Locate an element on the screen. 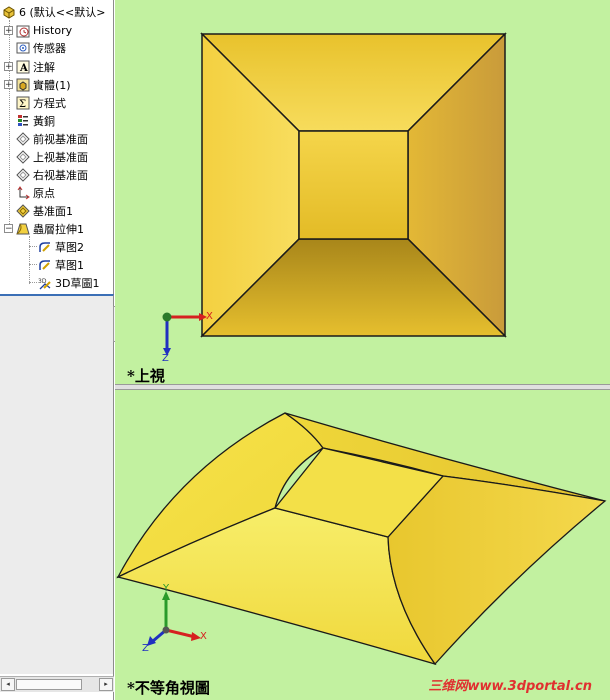 Image resolution: width=610 pixels, height=700 pixels. svg-text: Σ is located at coordinates (22, 104).